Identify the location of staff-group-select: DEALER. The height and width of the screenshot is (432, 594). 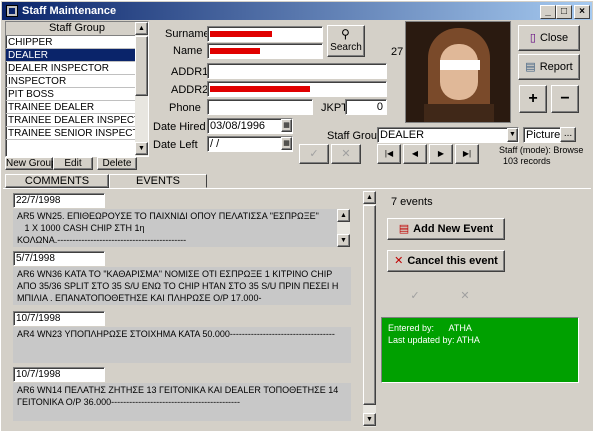
(448, 135).